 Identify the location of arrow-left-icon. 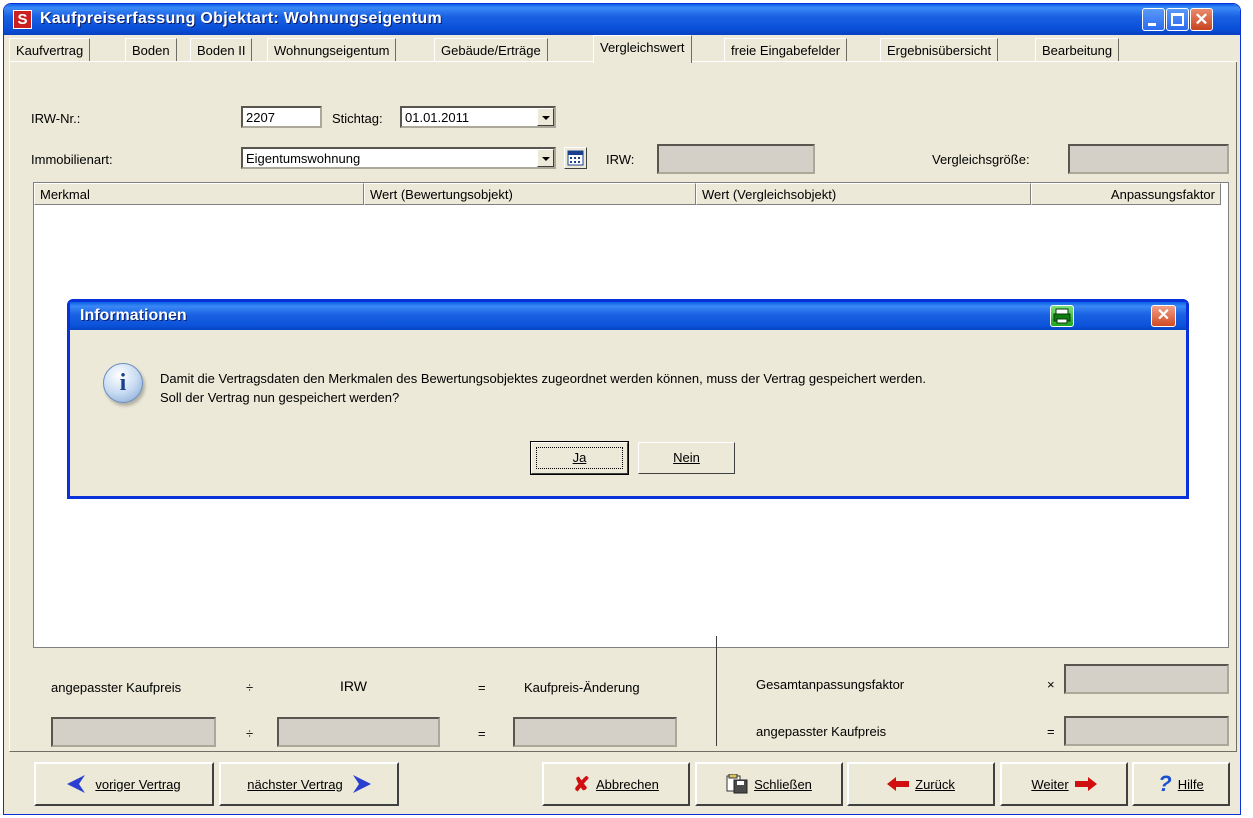
(76, 784).